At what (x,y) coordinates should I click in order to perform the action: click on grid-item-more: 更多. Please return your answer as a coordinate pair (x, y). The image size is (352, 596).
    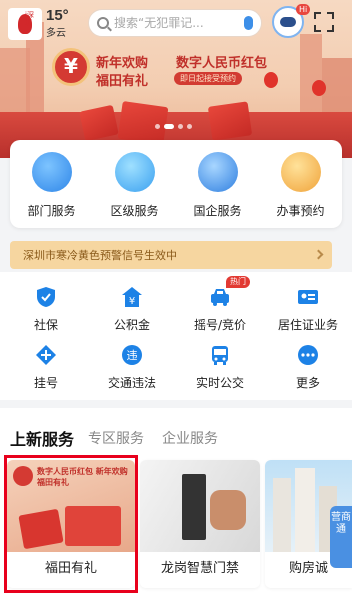
    Looking at the image, I should click on (308, 367).